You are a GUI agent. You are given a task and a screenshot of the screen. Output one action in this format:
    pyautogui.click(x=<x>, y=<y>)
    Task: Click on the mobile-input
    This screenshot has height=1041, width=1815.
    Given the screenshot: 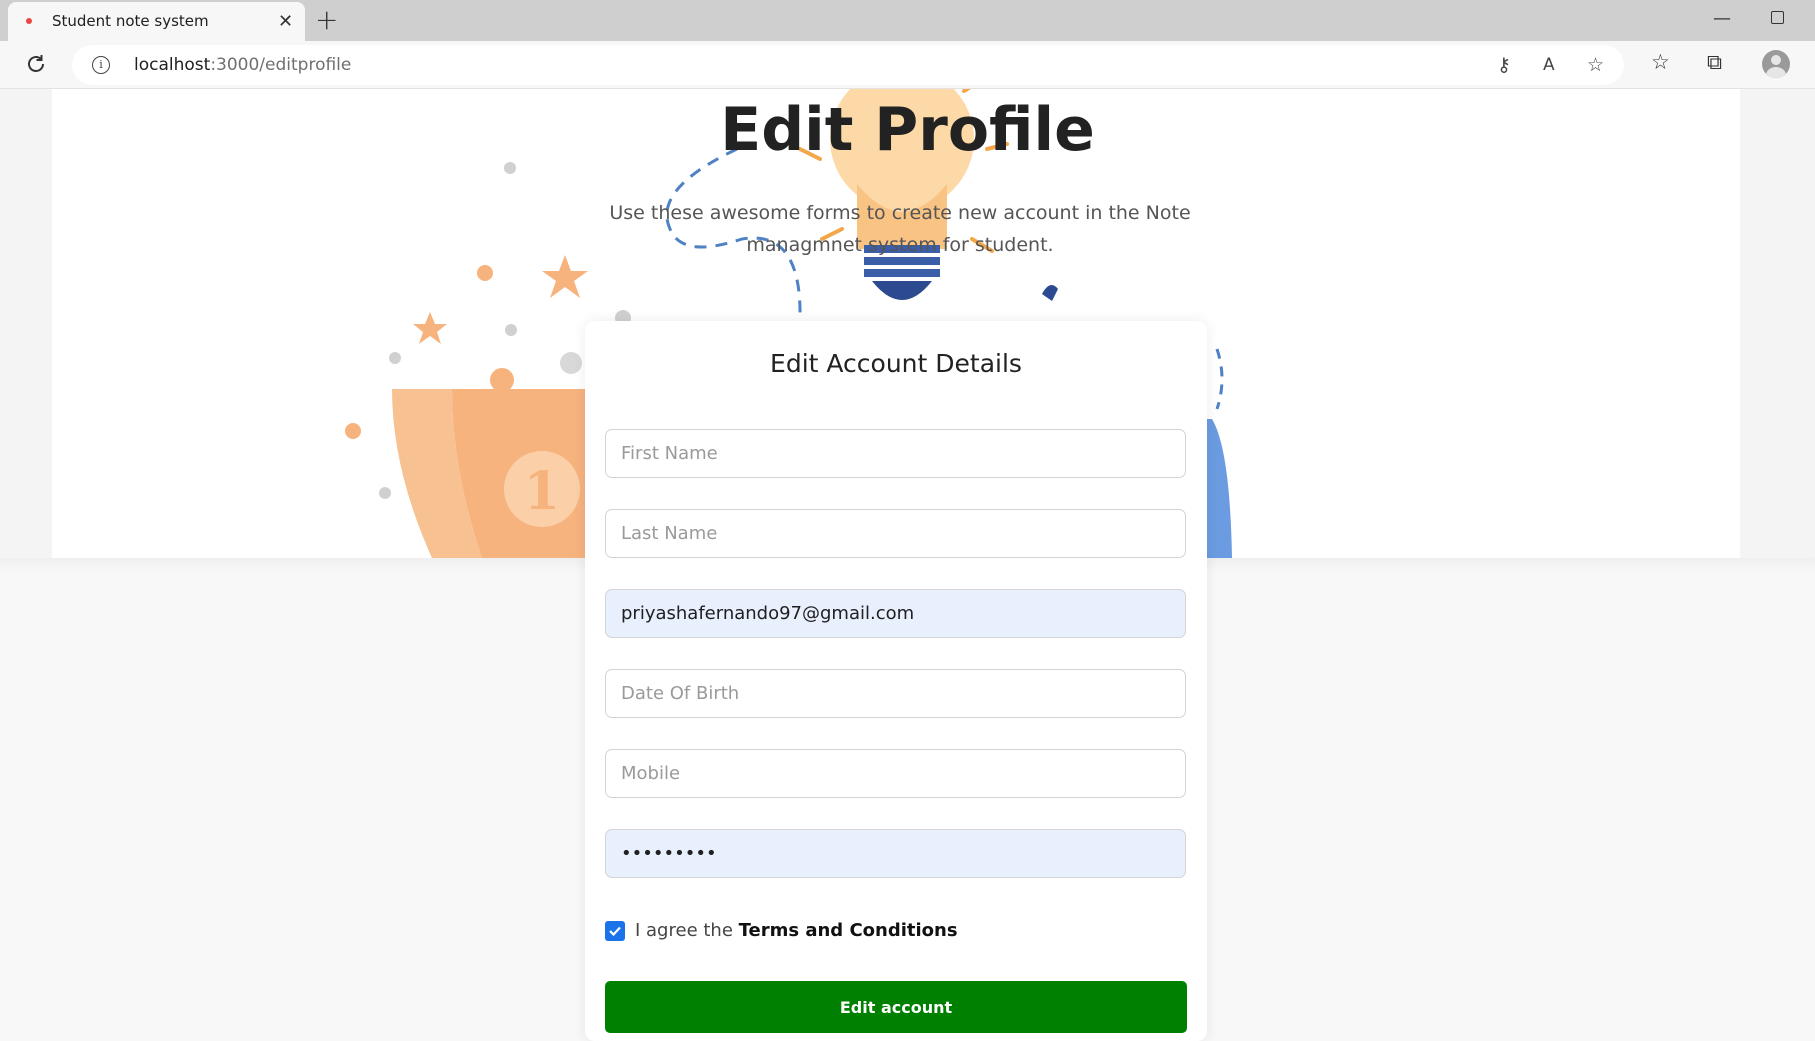 What is the action you would take?
    pyautogui.click(x=895, y=773)
    